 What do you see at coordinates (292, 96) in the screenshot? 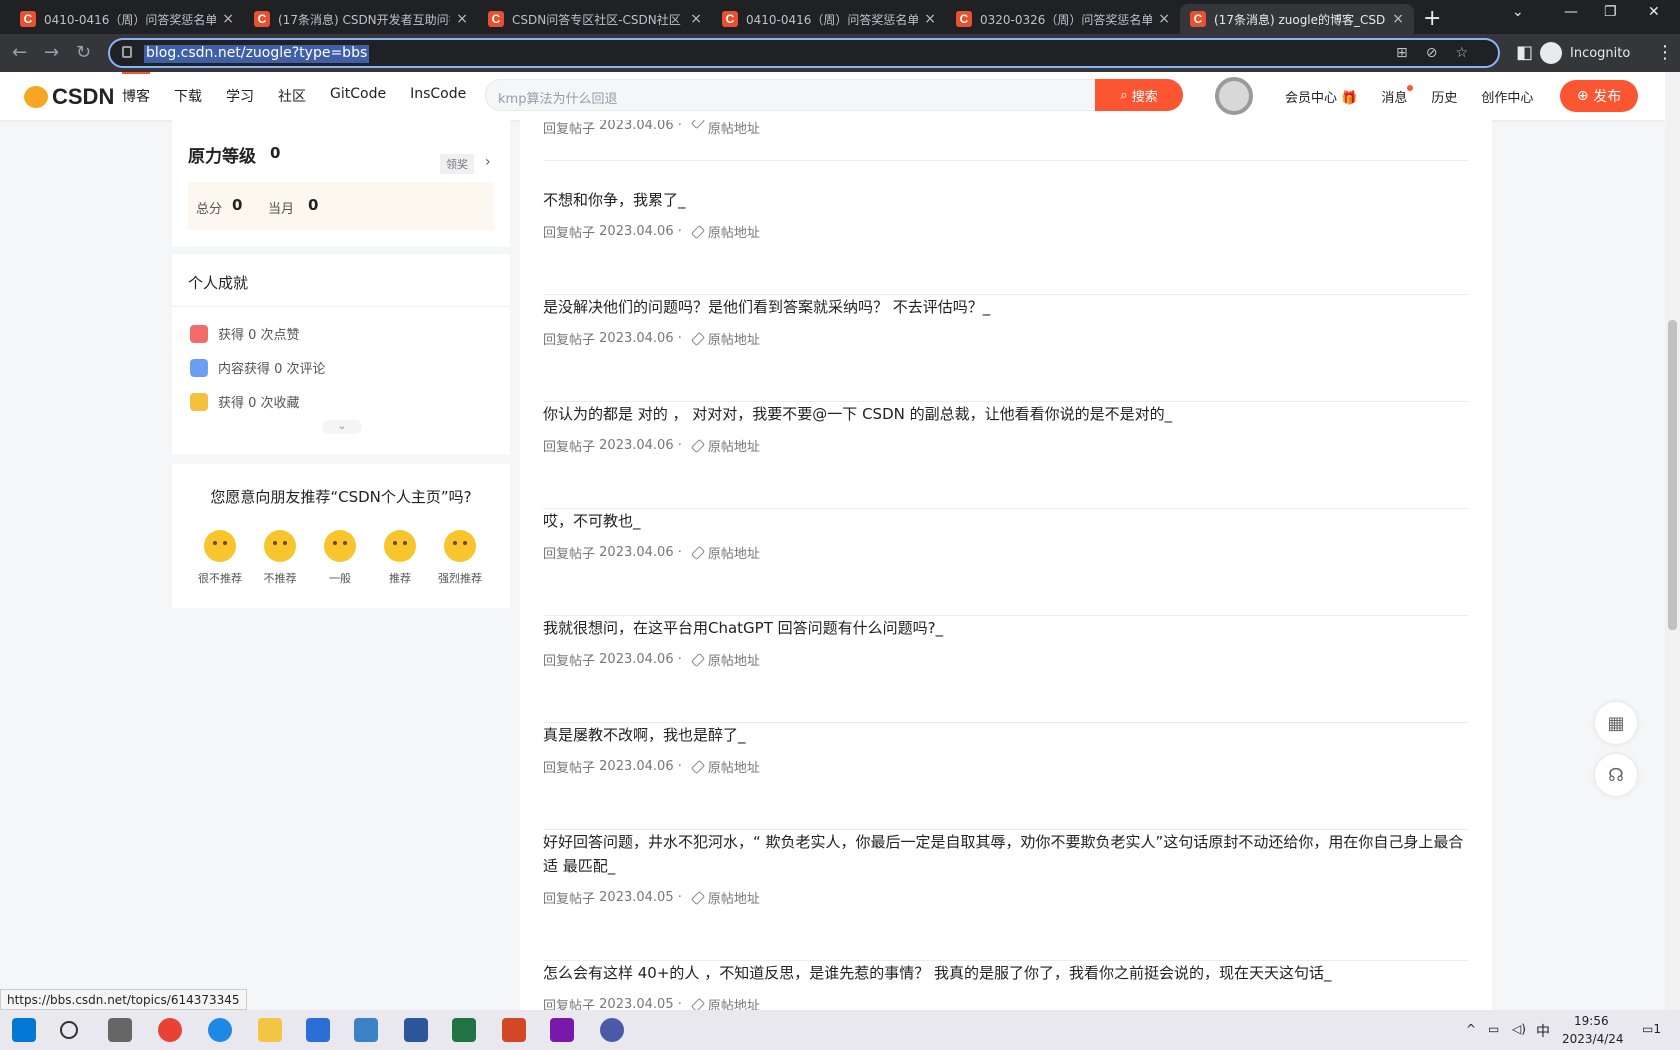
I see `nav-community: 社区` at bounding box center [292, 96].